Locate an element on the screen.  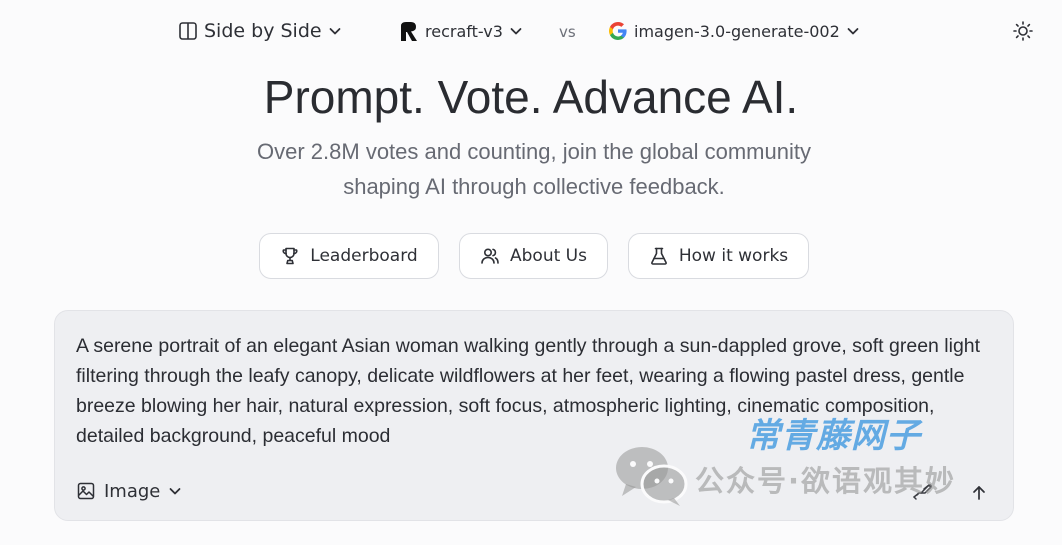
model-a-selector: recraft-v3 is located at coordinates (460, 31).